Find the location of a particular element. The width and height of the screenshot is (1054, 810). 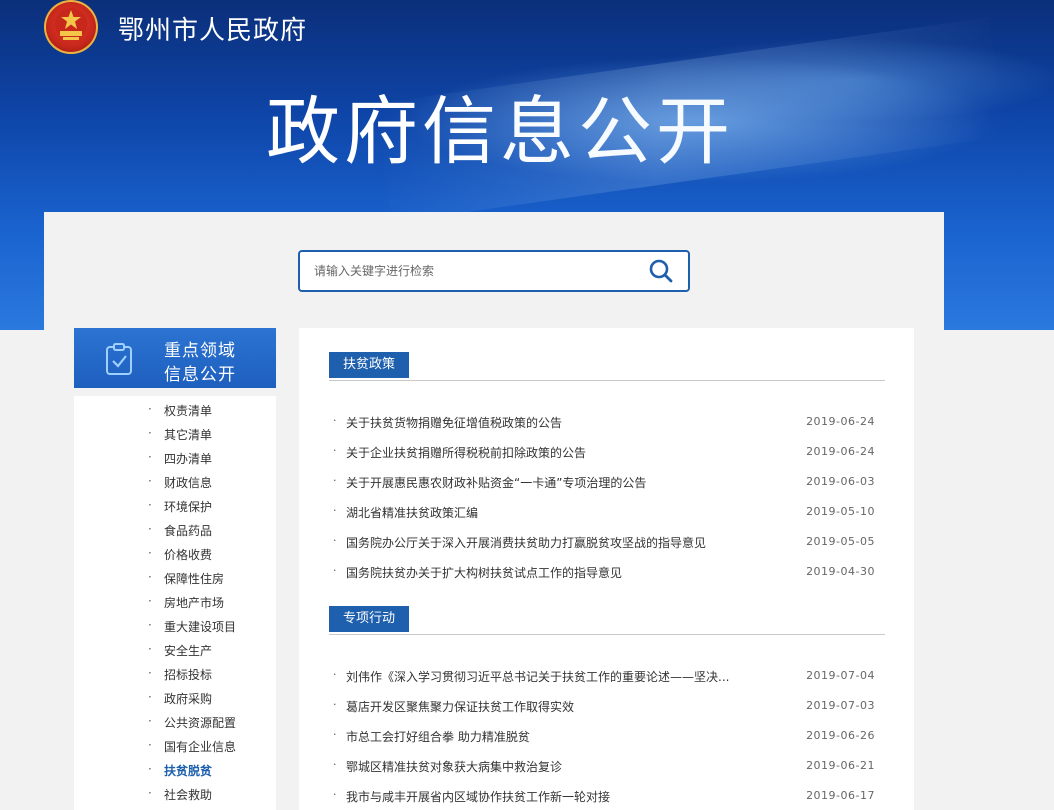

news-title: 市总工会打好组合拳 助力精准脱贫 is located at coordinates (438, 736).